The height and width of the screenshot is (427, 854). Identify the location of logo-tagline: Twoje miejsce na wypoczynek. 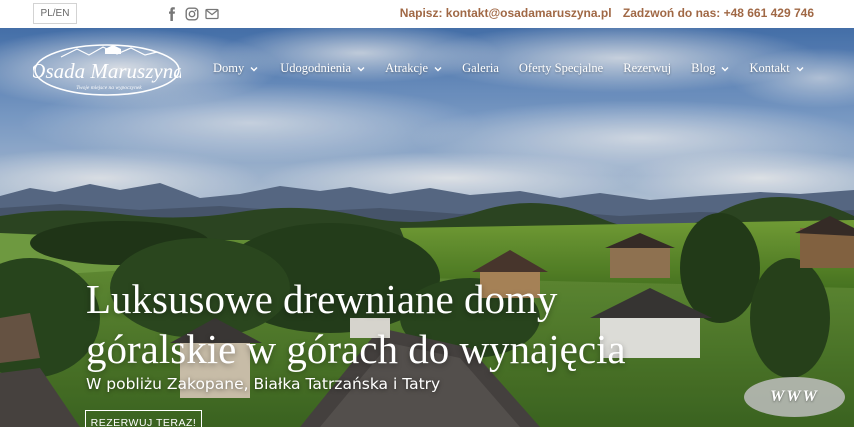
(109, 88).